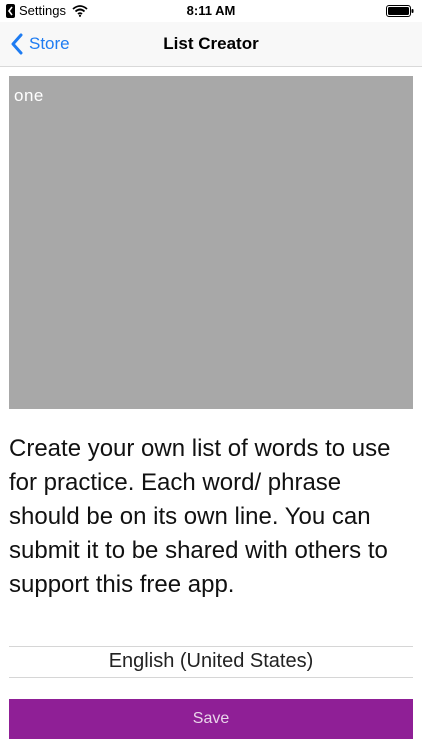  Describe the element at coordinates (211, 719) in the screenshot. I see `save-button: Save` at that location.